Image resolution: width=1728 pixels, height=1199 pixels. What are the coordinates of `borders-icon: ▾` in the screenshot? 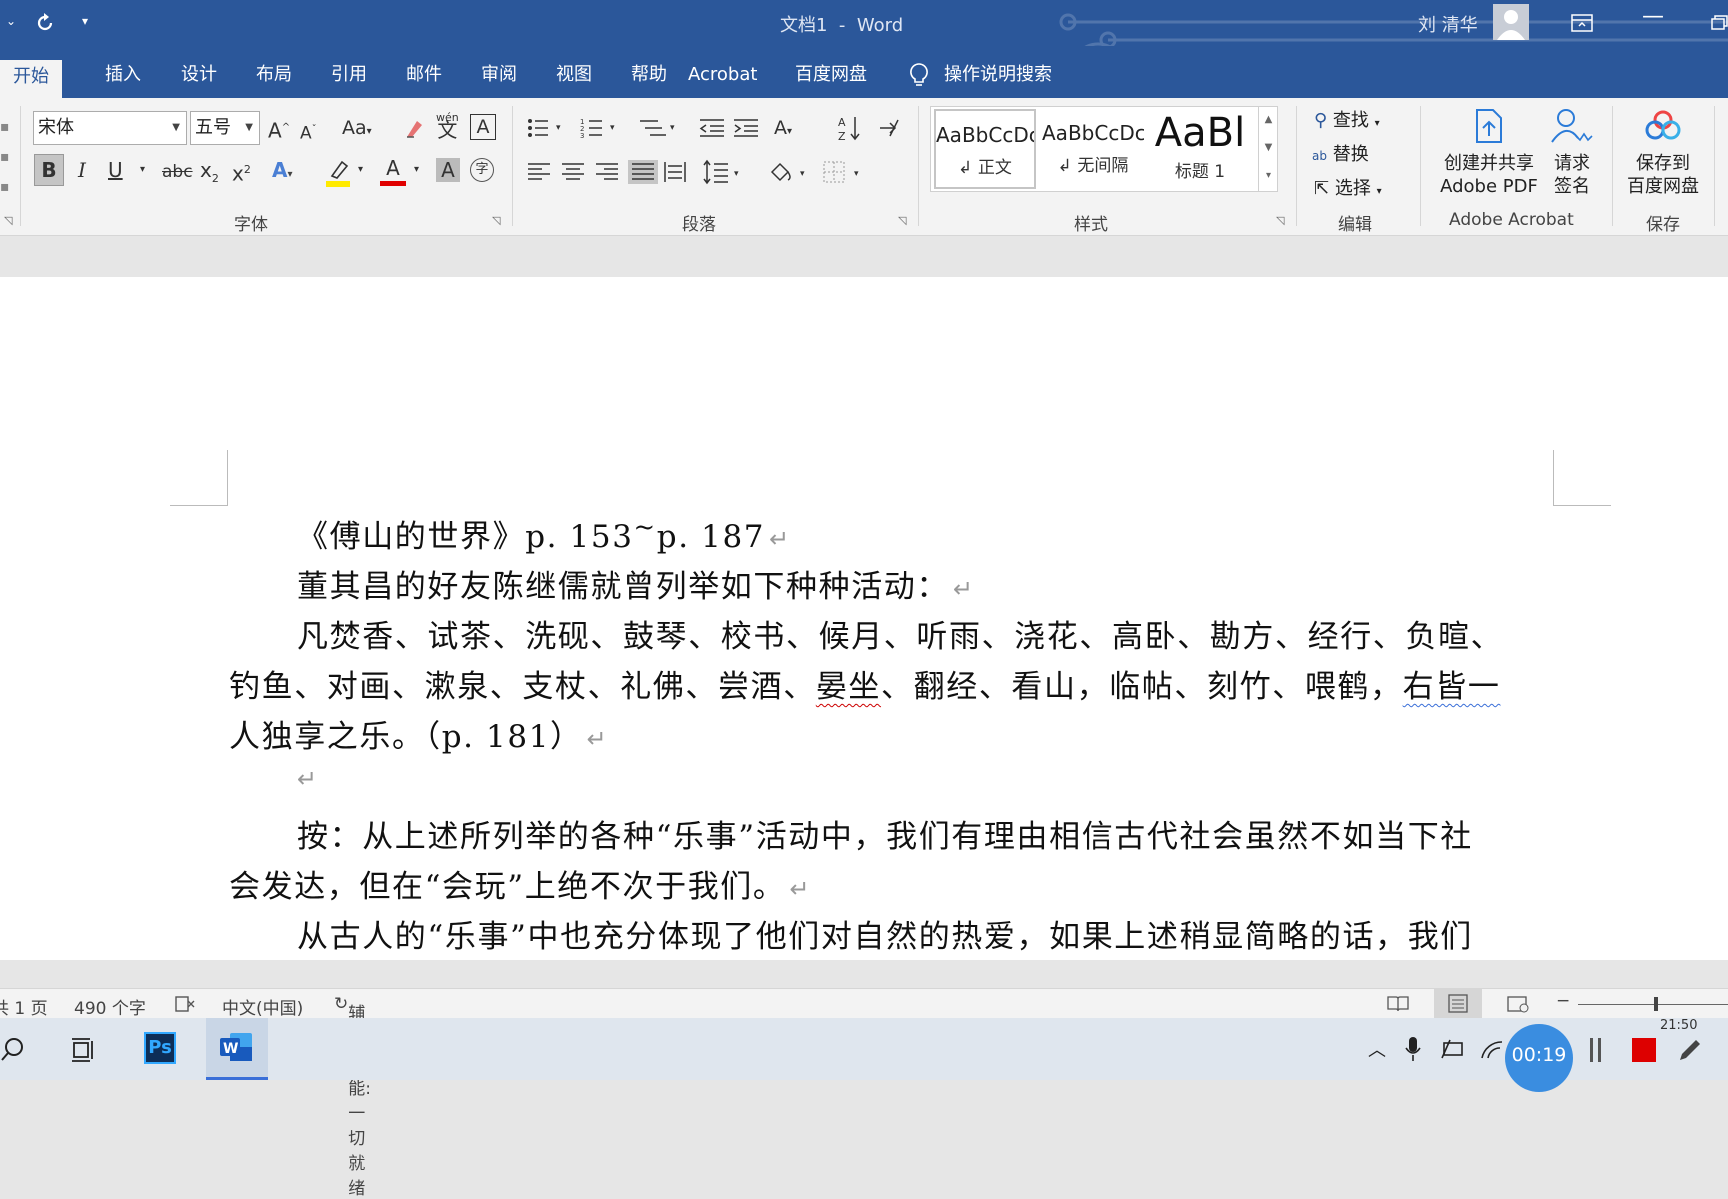 It's located at (844, 172).